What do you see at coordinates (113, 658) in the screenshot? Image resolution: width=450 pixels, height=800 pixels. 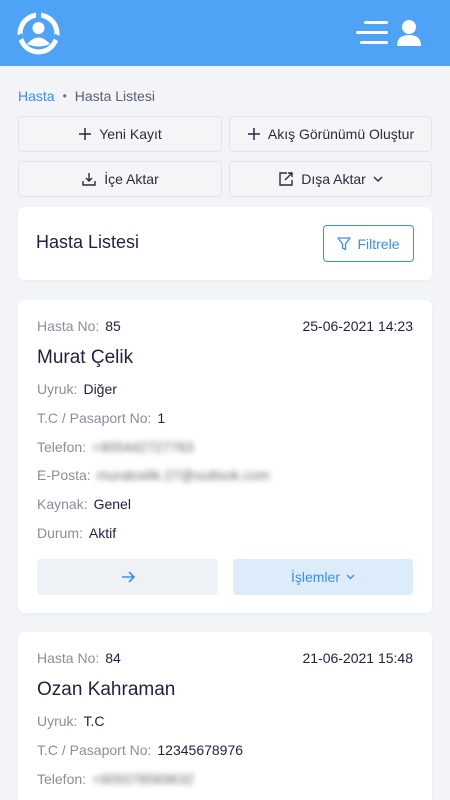 I see `patient-no-value: 84` at bounding box center [113, 658].